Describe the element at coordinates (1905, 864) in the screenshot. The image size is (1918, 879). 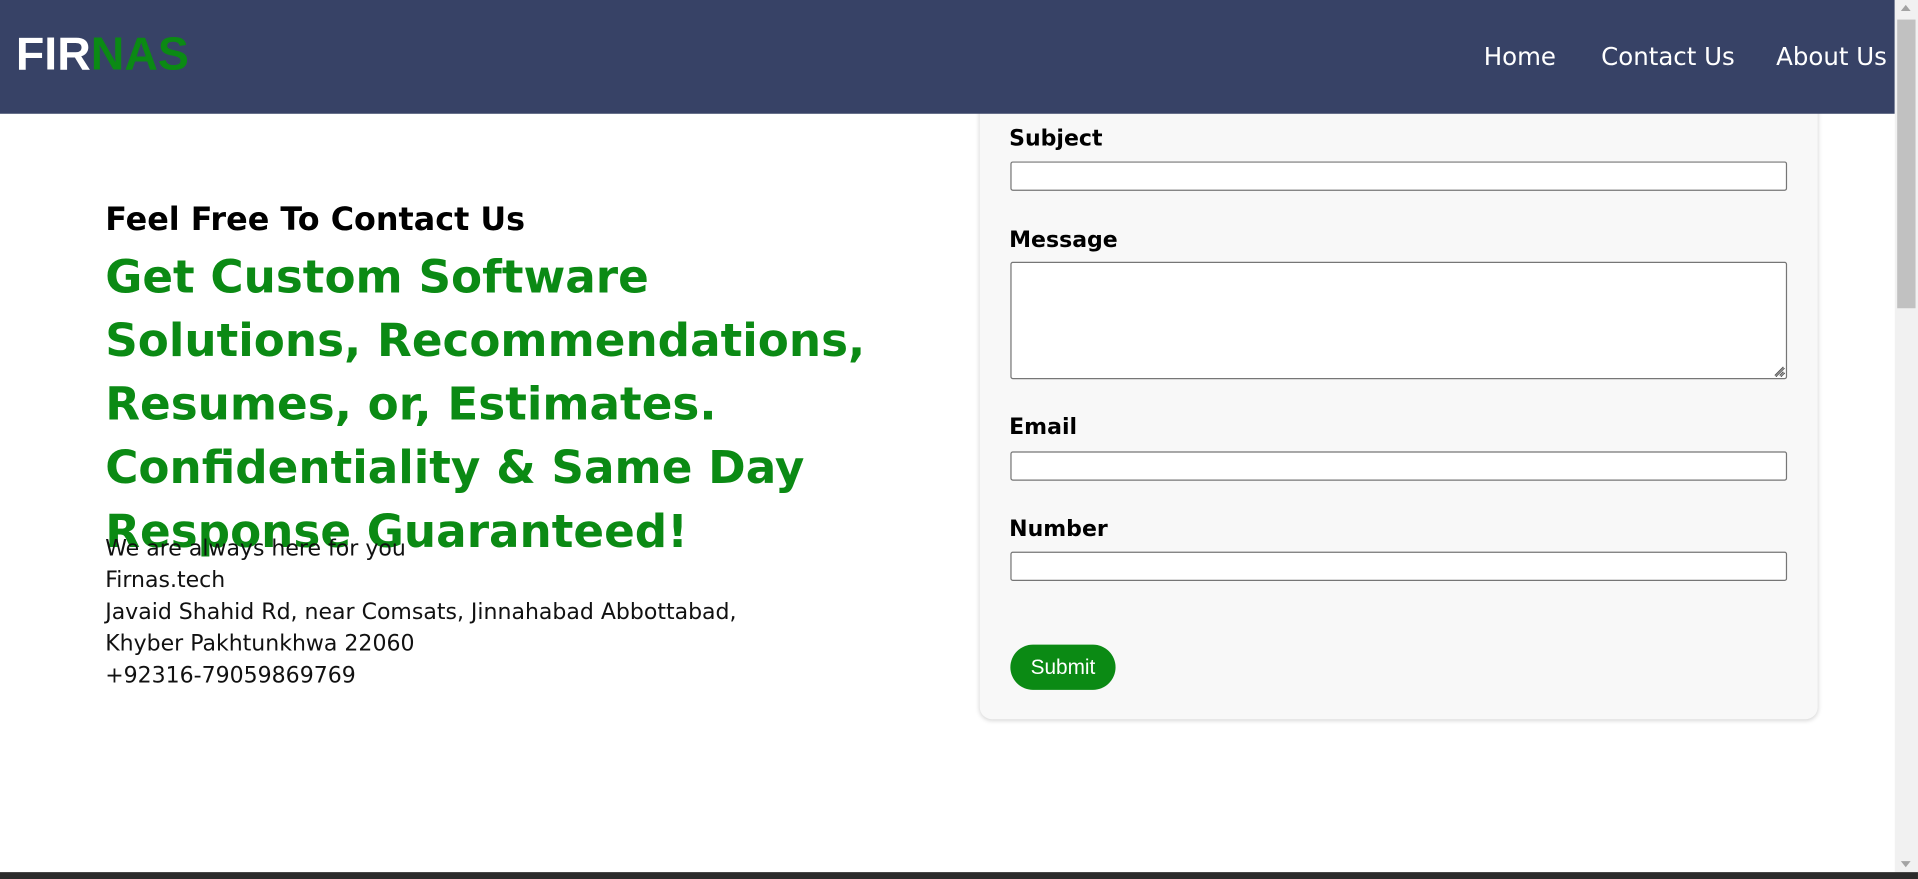
I see `scroll-down-arrow-icon` at that location.